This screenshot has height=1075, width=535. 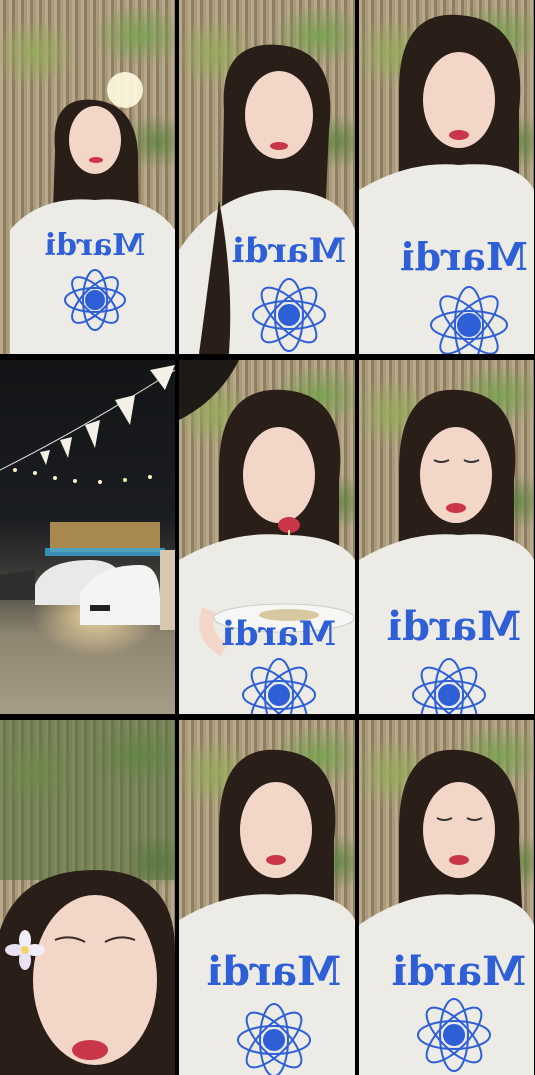 I want to click on night-parking-lot-illustration, so click(x=87, y=497).